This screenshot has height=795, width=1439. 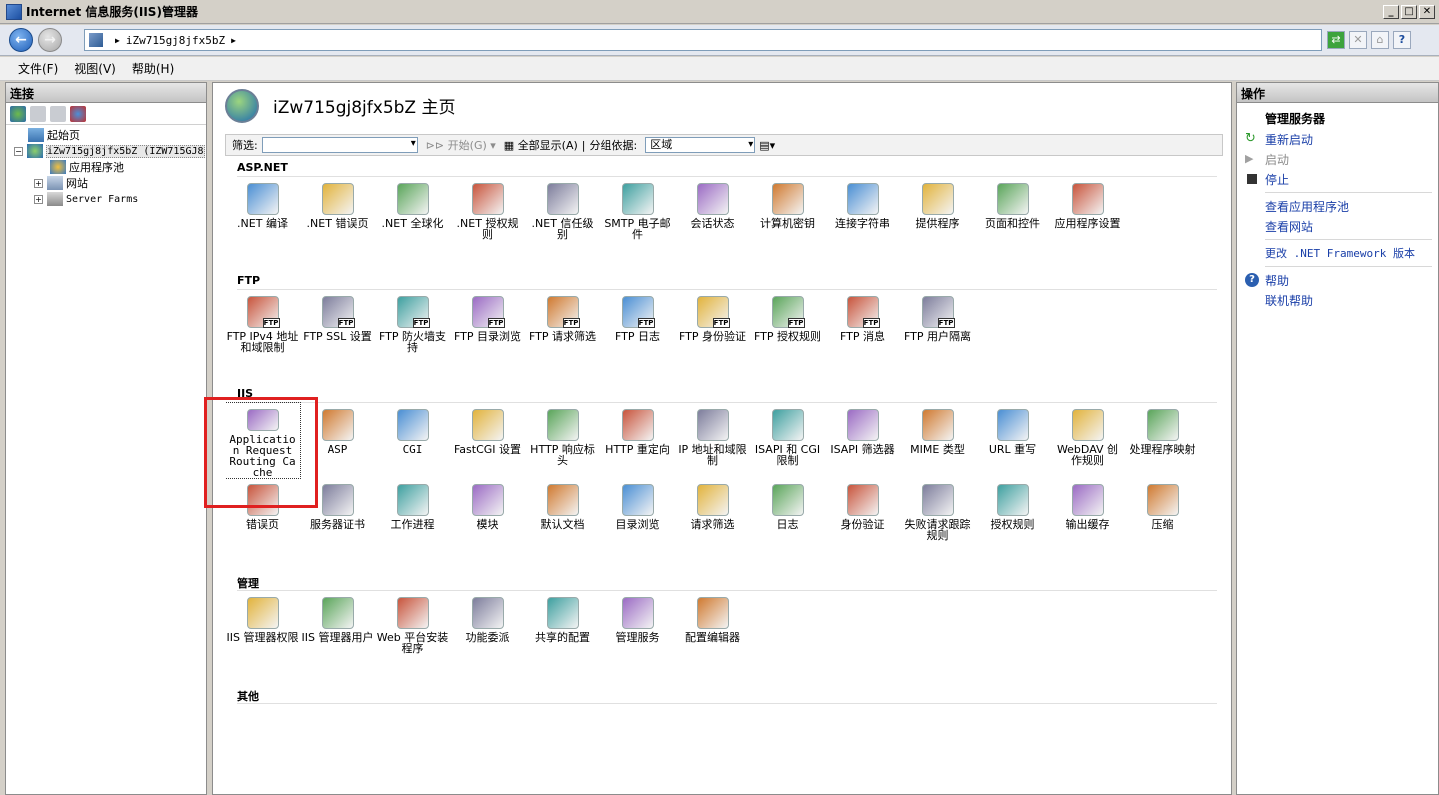 I want to click on menu-view: 视图(V), so click(x=95, y=68).